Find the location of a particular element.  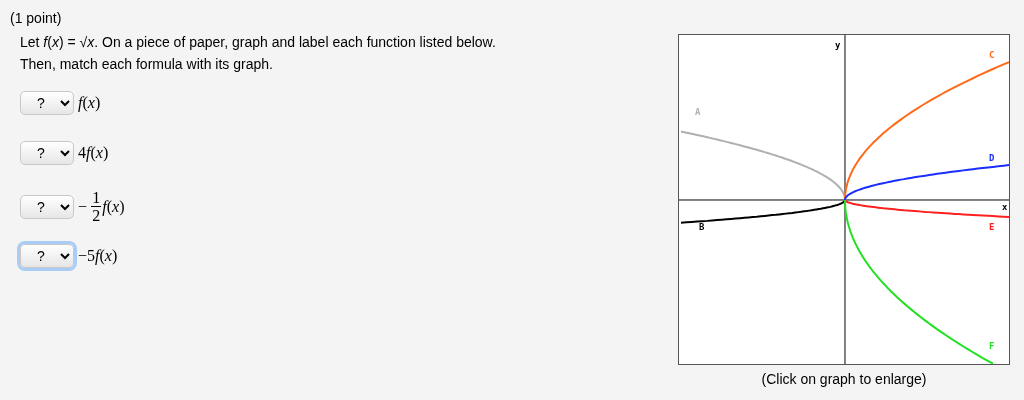

formula: −5f(x) is located at coordinates (98, 256).